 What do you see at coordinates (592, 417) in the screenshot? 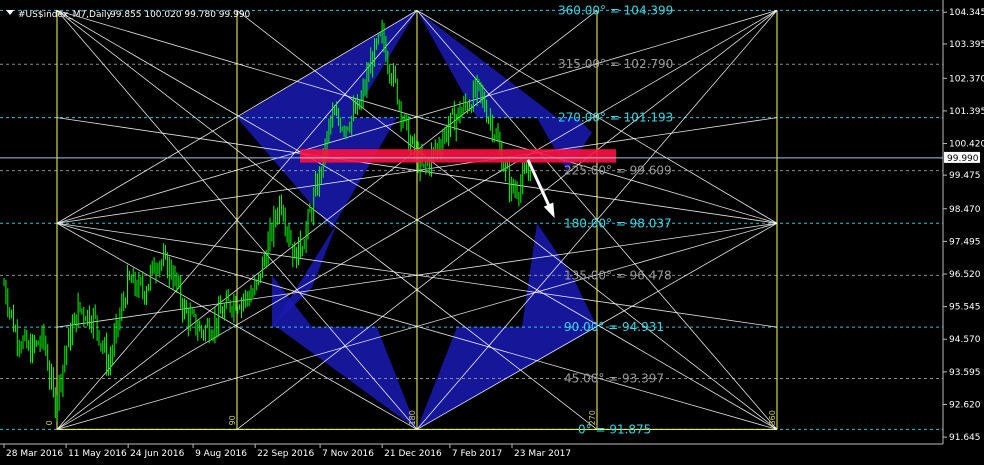
I see `vertical-degree-label: 270` at bounding box center [592, 417].